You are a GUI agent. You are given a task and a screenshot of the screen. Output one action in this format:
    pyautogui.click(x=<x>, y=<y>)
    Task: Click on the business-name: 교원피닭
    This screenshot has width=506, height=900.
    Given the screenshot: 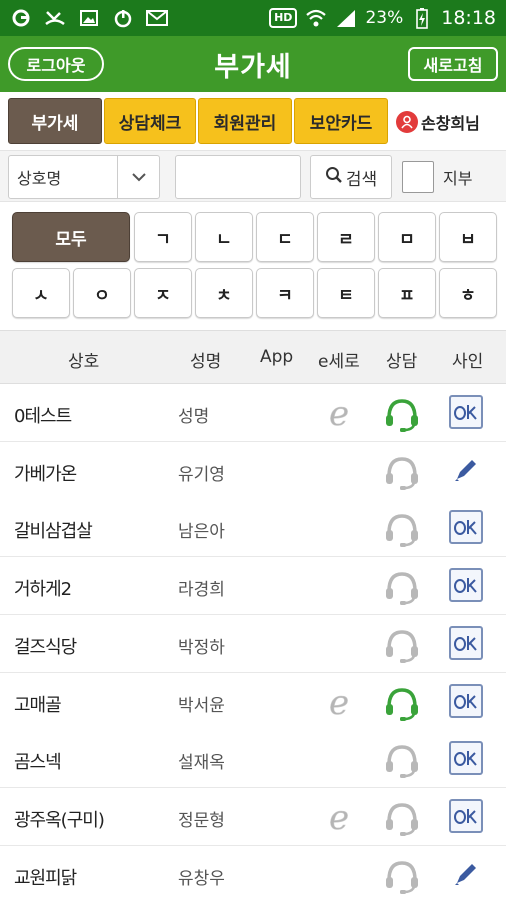 What is the action you would take?
    pyautogui.click(x=45, y=878)
    